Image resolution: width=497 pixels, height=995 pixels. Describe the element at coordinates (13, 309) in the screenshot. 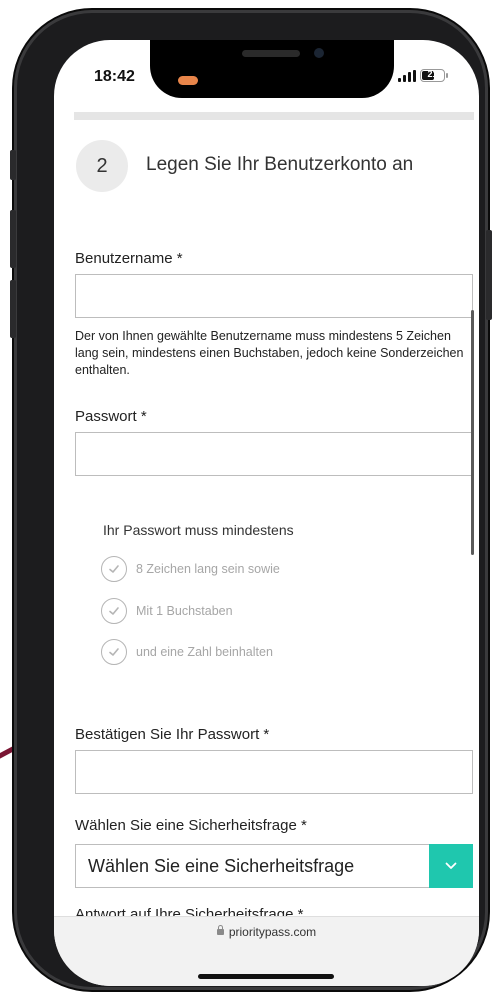

I see `volume-down-button` at that location.